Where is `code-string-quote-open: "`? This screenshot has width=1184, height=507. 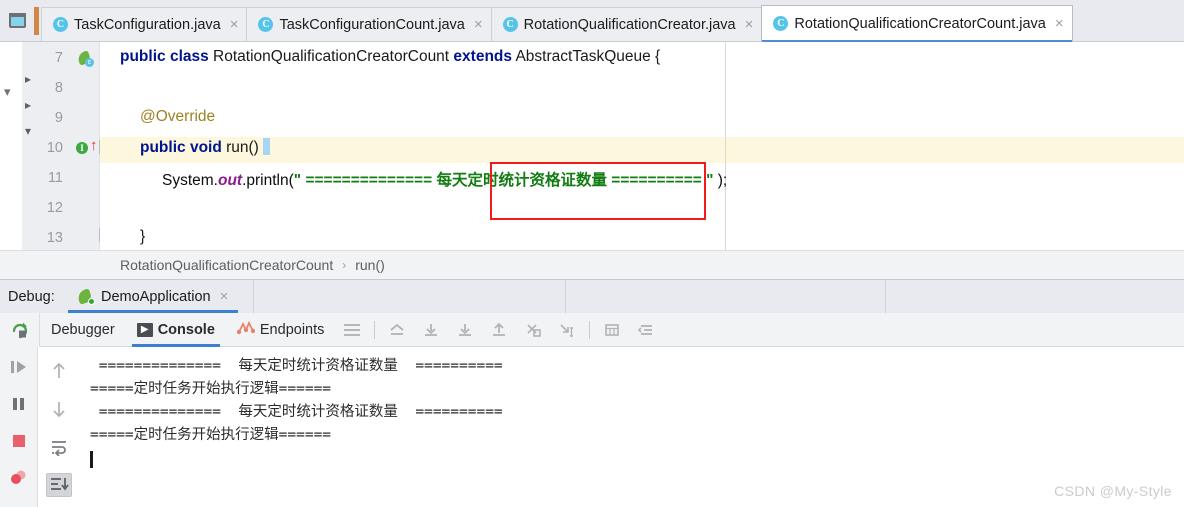 code-string-quote-open: " is located at coordinates (299, 180).